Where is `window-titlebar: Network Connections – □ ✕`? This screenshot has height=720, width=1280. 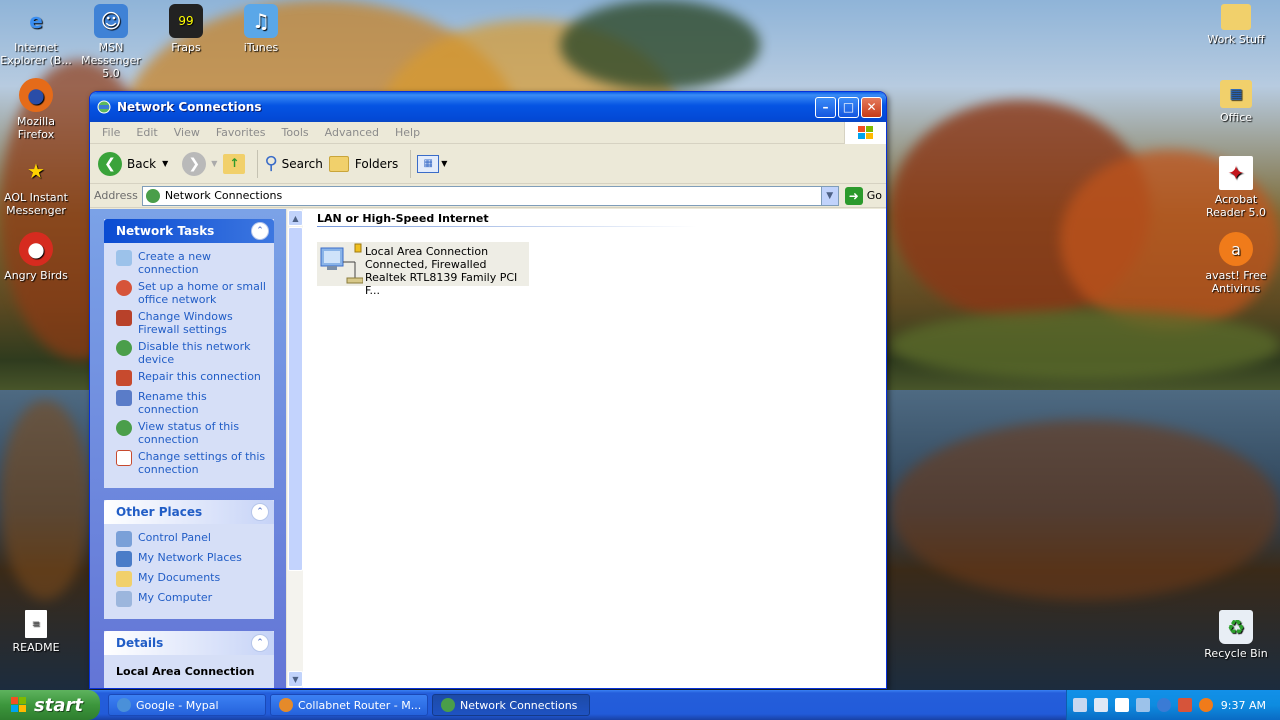 window-titlebar: Network Connections – □ ✕ is located at coordinates (488, 107).